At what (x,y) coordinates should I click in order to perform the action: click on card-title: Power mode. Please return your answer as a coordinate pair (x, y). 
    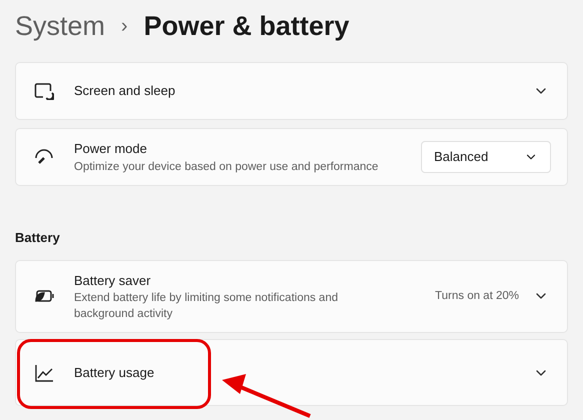
    Looking at the image, I should click on (111, 149).